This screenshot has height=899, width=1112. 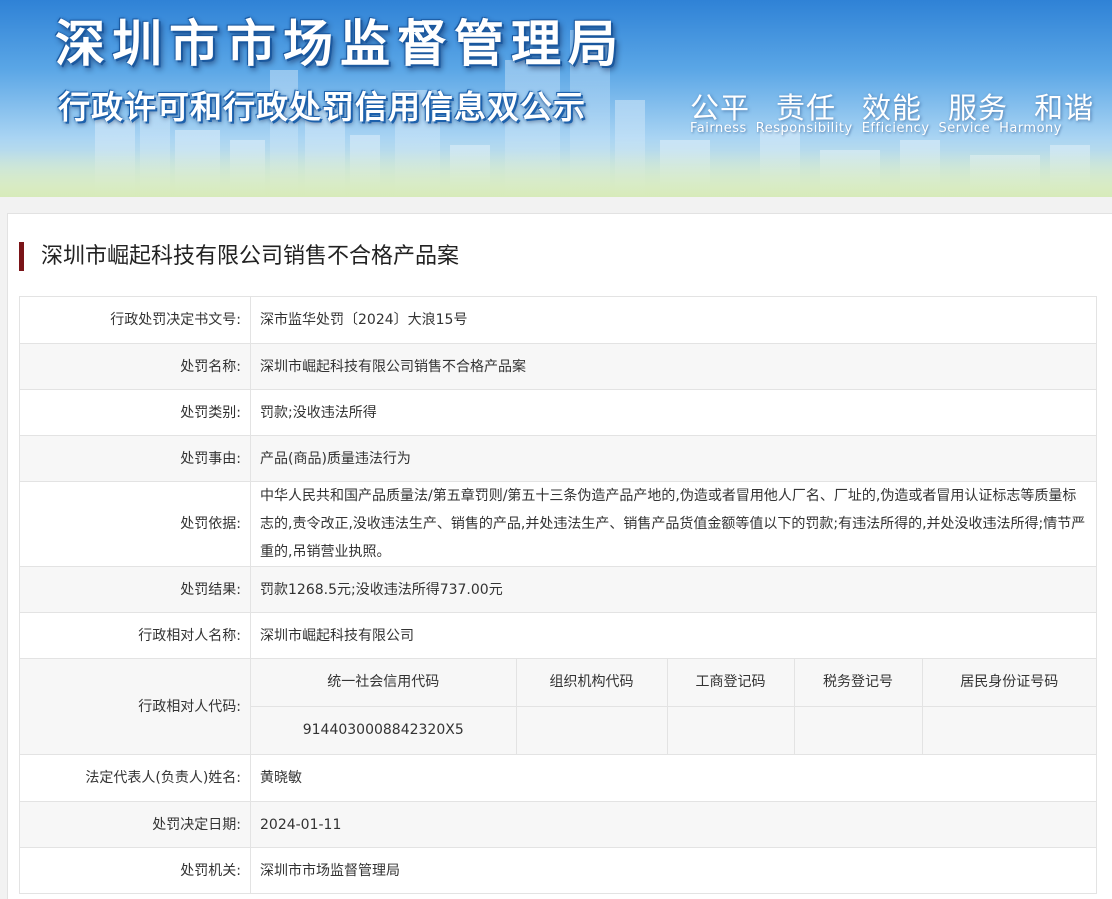 I want to click on penalty-authority: 深圳市市场监督管理局, so click(x=673, y=870).